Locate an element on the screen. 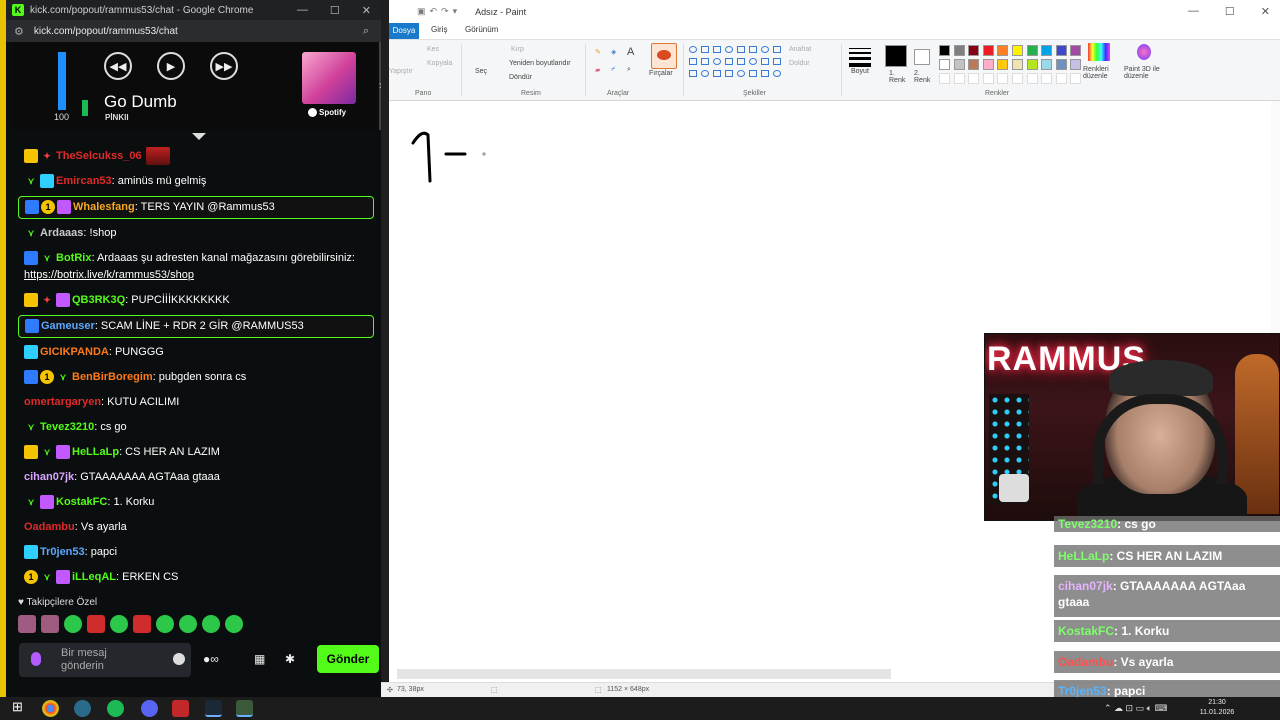 The width and height of the screenshot is (1280, 720). text-icon: A is located at coordinates (630, 52).